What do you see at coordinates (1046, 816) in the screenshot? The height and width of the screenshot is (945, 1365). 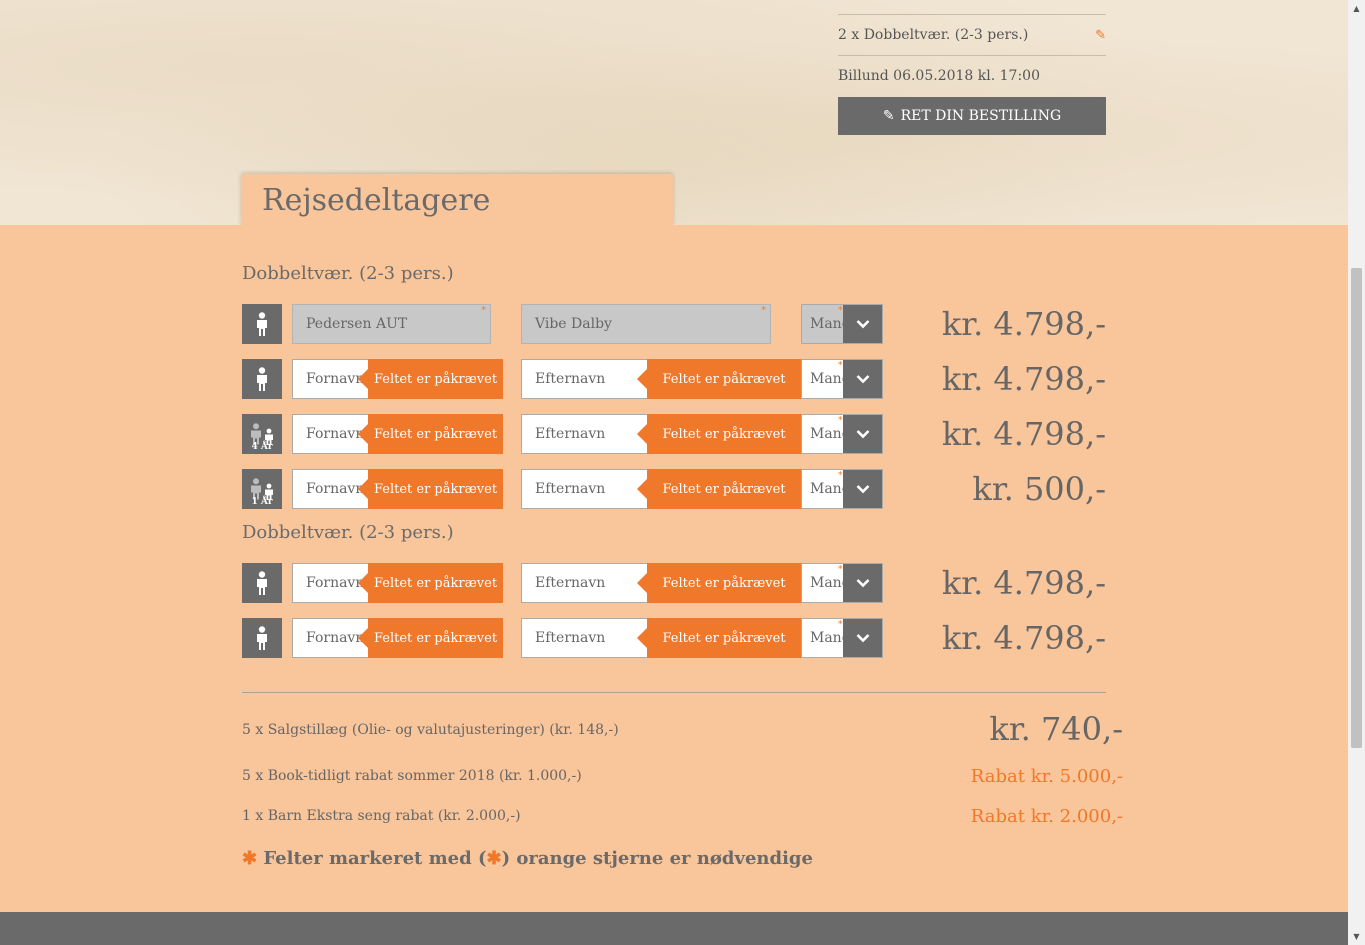 I see `discount-amount: Rabat kr. 2.000,-` at bounding box center [1046, 816].